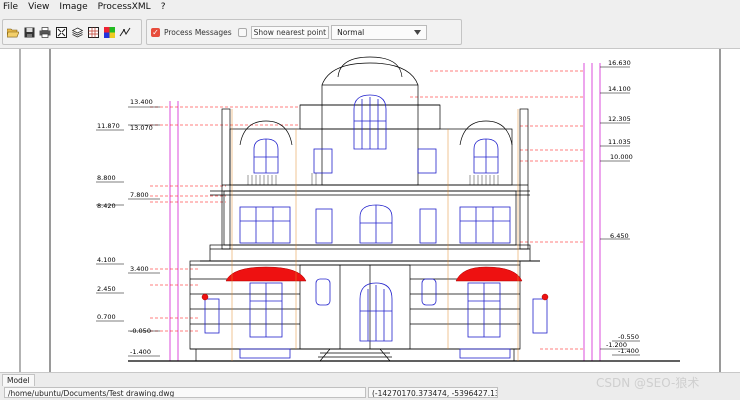 The height and width of the screenshot is (400, 740). I want to click on process-messages-label: Process Messages, so click(198, 32).